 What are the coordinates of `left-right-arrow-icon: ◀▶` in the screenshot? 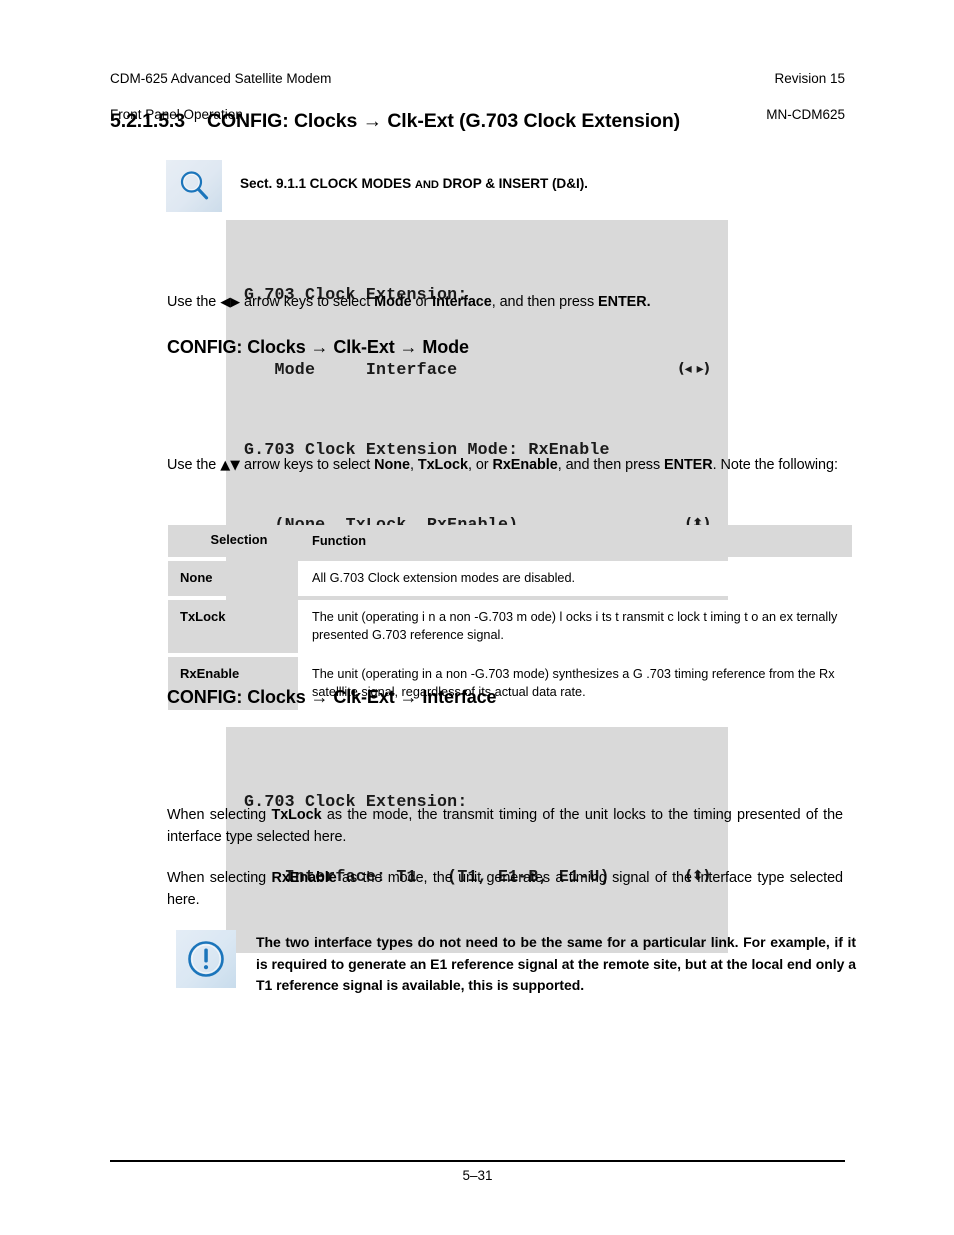 It's located at (230, 302).